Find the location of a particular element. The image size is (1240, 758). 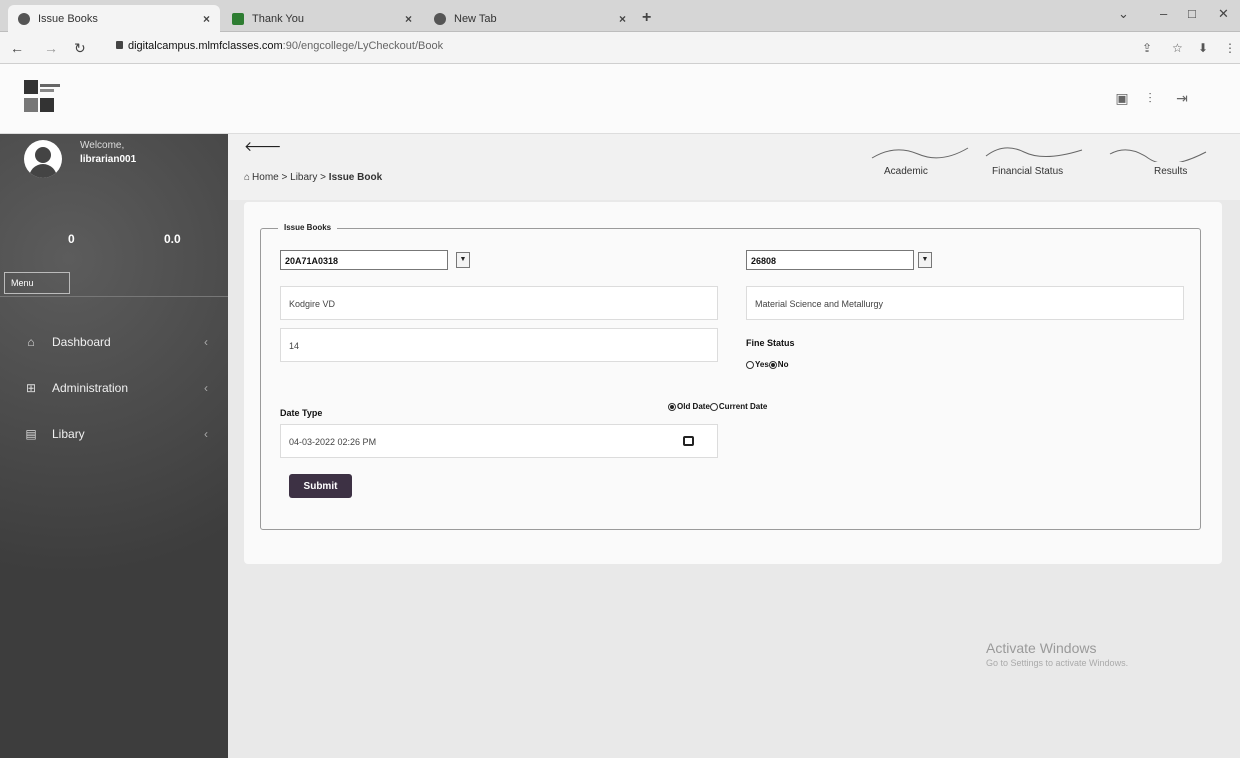

close-window-icon: ✕ is located at coordinates (1223, 14).